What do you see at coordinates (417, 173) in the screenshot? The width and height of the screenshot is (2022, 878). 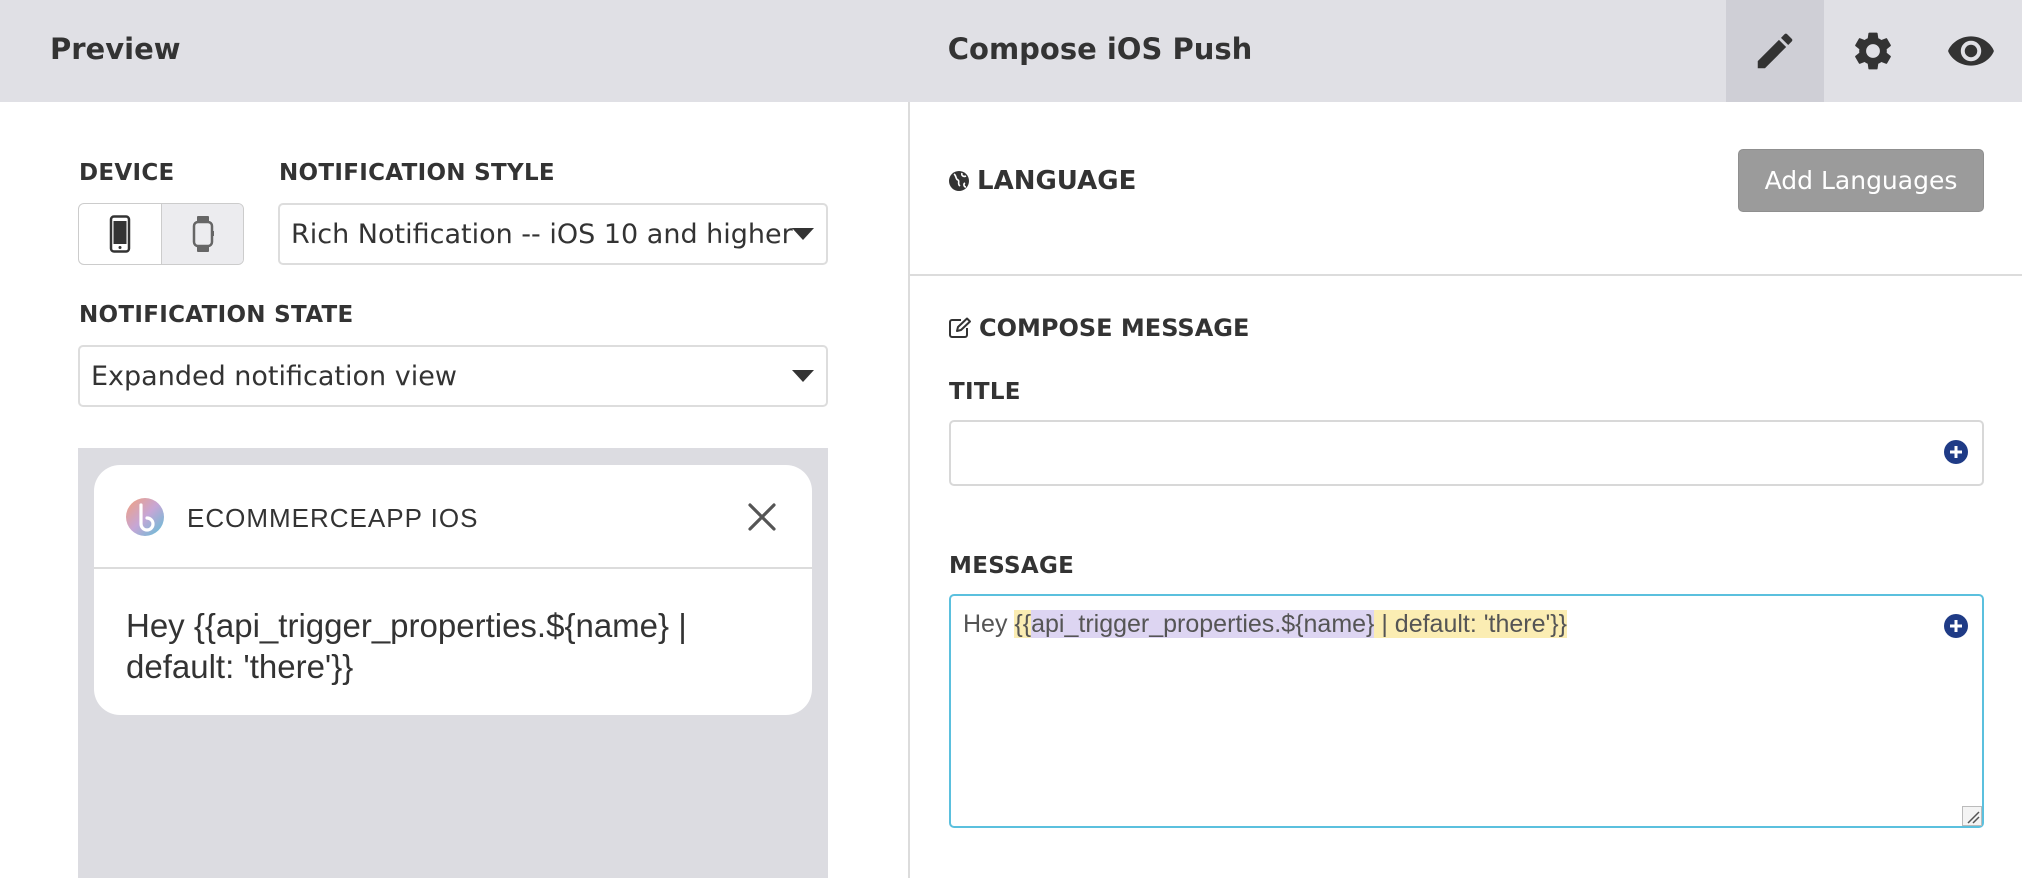 I see `notification-style-label: NOTIFICATION STYLE` at bounding box center [417, 173].